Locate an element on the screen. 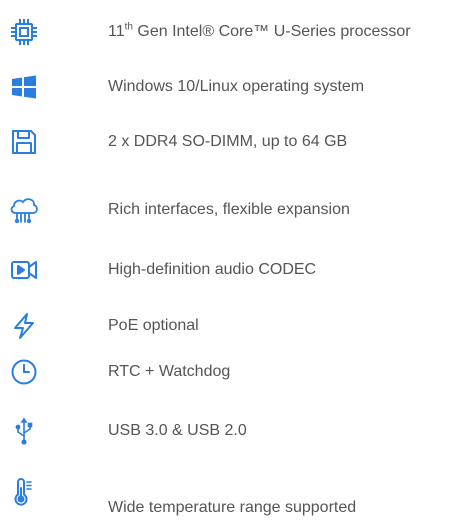 The width and height of the screenshot is (475, 532). feature-item-rtc: RTC + Watchdog is located at coordinates (237, 372).